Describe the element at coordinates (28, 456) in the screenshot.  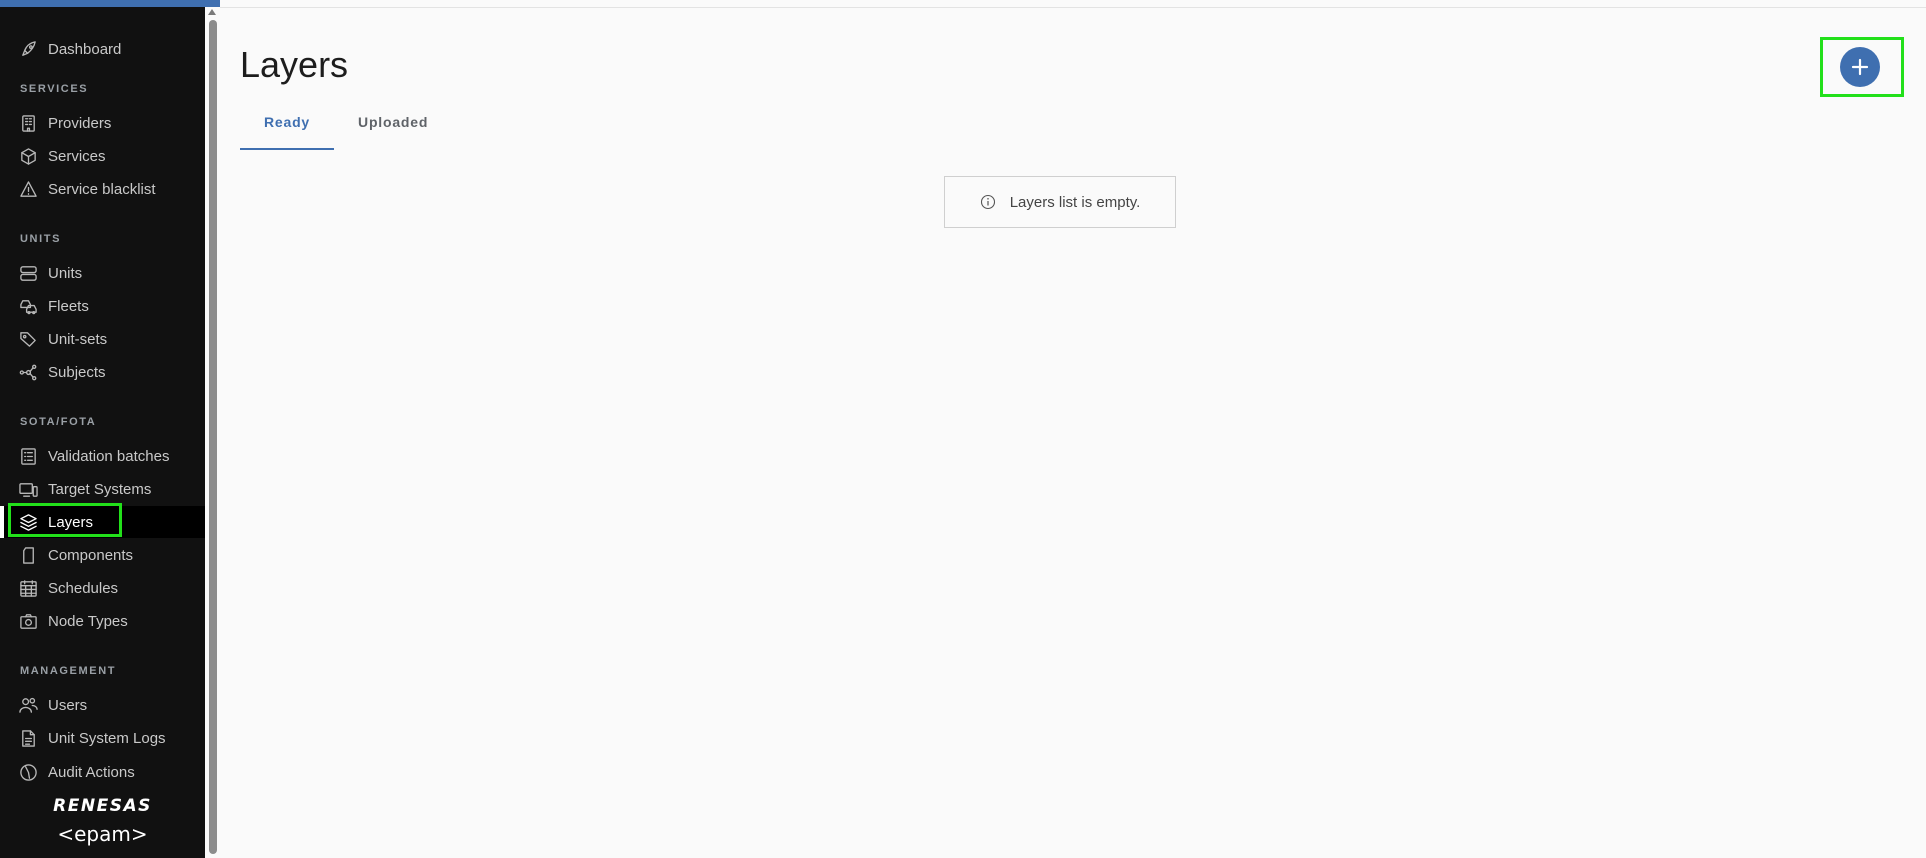
I see `checklist-icon` at that location.